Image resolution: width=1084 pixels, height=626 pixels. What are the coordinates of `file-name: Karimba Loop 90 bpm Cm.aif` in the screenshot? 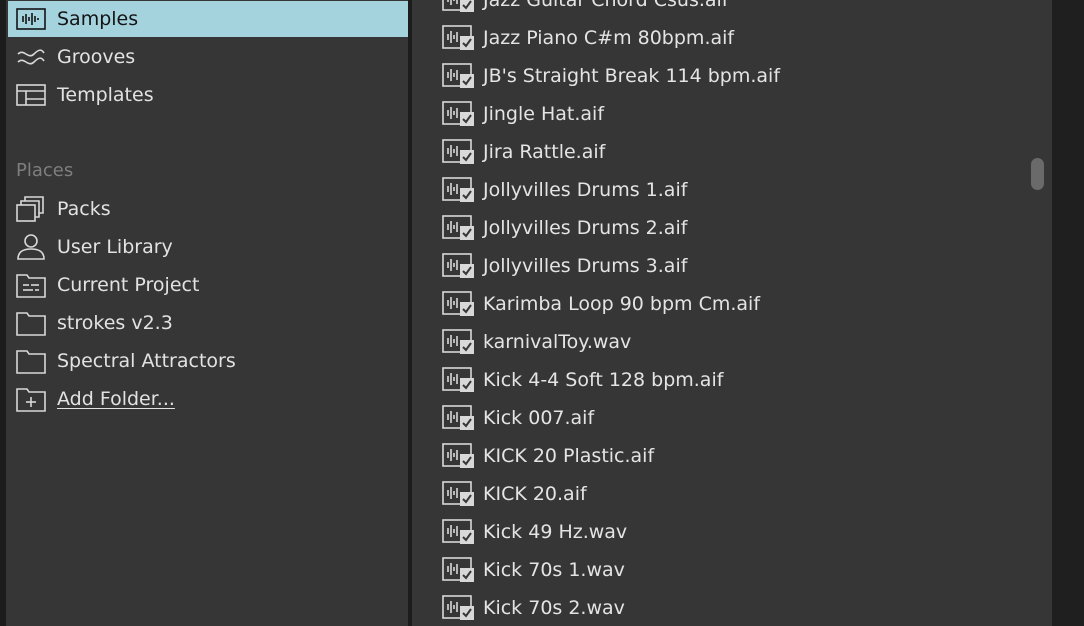 It's located at (622, 304).